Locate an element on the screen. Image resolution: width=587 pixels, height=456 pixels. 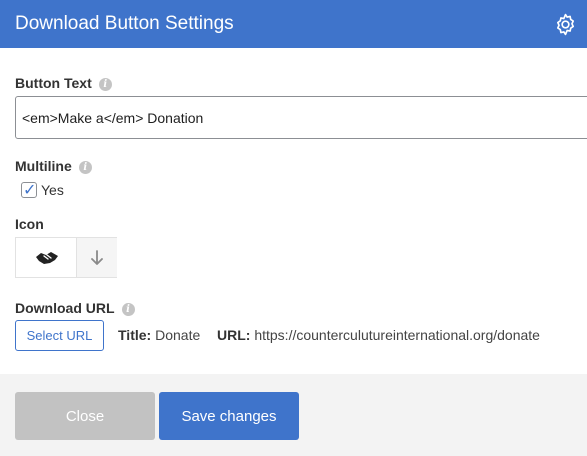
arrow-down-icon is located at coordinates (97, 257).